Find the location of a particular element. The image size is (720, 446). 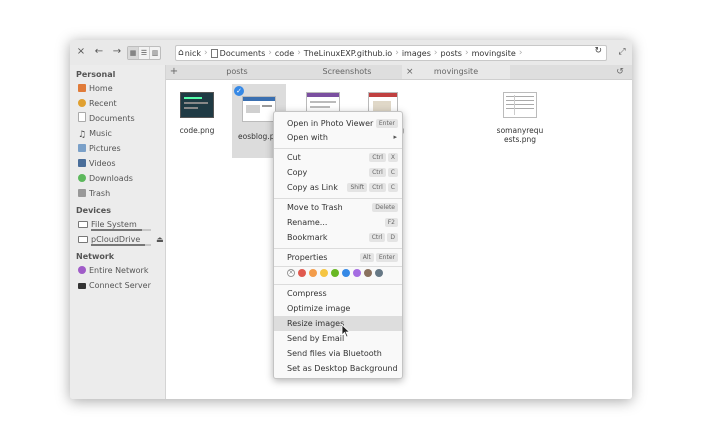

view-switcher: ▦ ☰ ▥ is located at coordinates (144, 53).